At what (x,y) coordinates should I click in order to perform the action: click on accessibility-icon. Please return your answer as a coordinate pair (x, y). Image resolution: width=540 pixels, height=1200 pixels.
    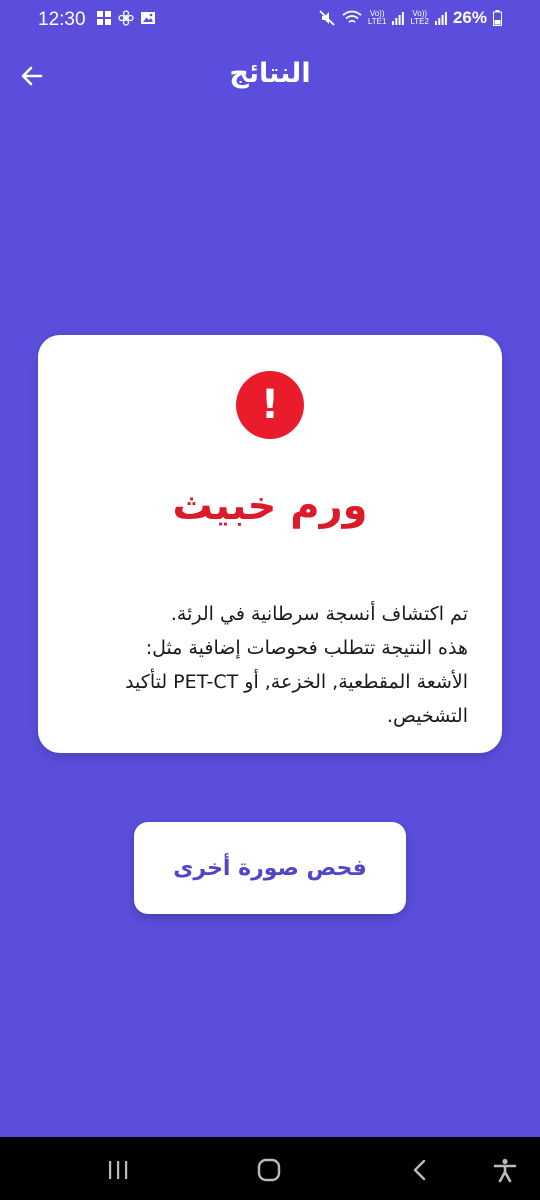
    Looking at the image, I should click on (505, 1170).